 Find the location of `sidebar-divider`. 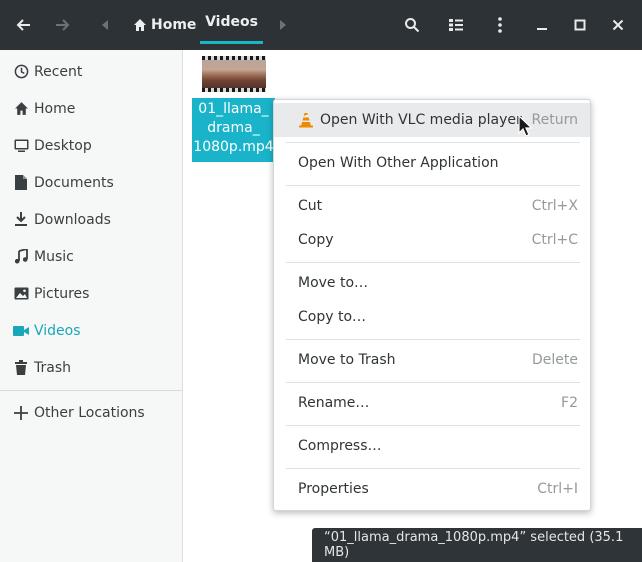

sidebar-divider is located at coordinates (91, 390).